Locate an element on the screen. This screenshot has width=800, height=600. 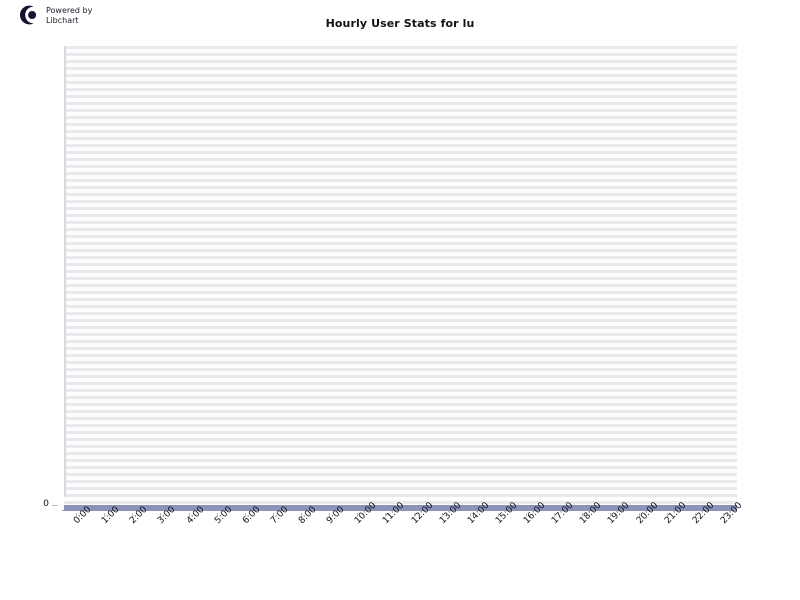
y-axis: 0 is located at coordinates (29, 279).